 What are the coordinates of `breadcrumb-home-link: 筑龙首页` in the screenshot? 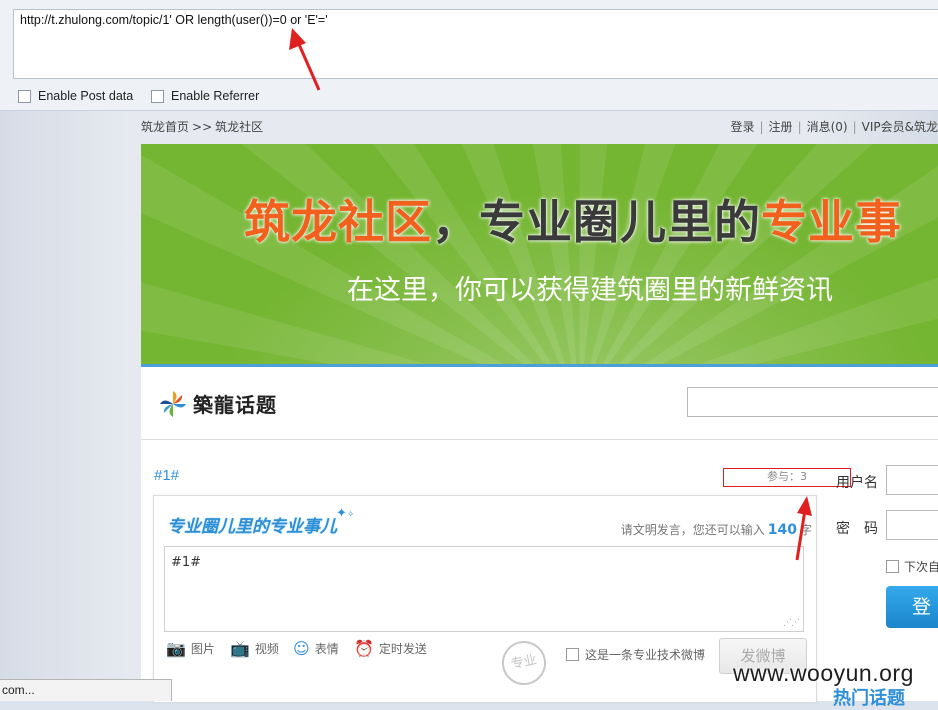 It's located at (165, 127).